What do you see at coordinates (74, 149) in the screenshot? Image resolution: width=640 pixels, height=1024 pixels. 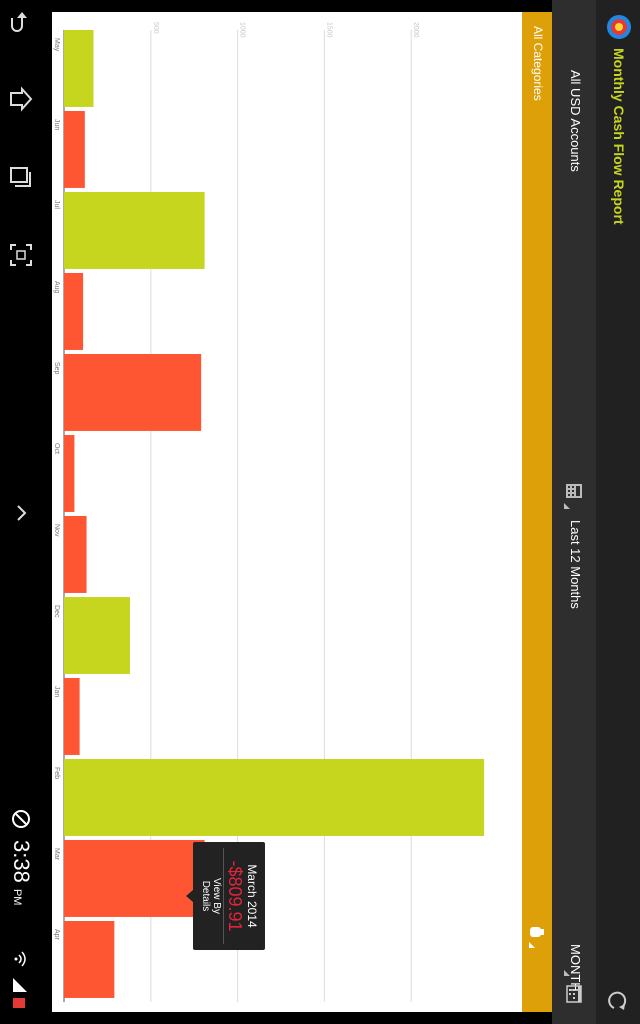 I see `bar-jun` at bounding box center [74, 149].